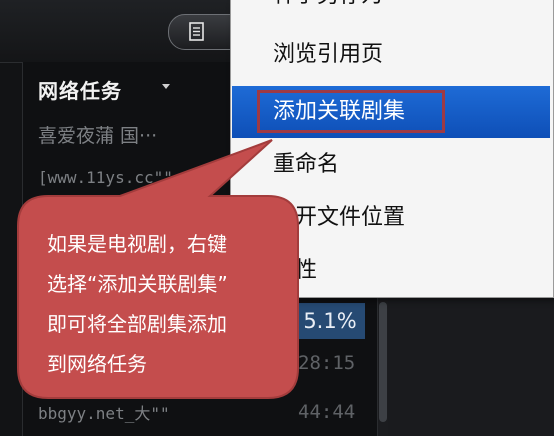 This screenshot has width=554, height=436. I want to click on menu-item-browse-referrer: 浏览引用页, so click(392, 55).